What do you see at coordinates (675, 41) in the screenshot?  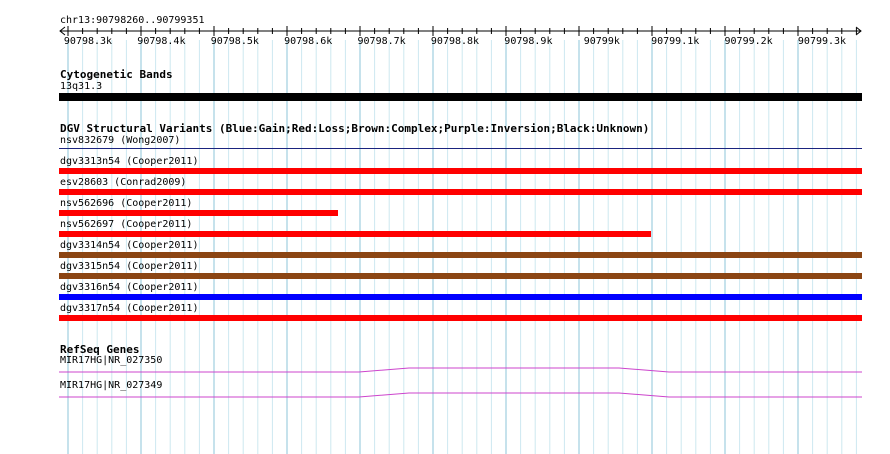 I see `ruler-tick-label: 90799.1k` at bounding box center [675, 41].